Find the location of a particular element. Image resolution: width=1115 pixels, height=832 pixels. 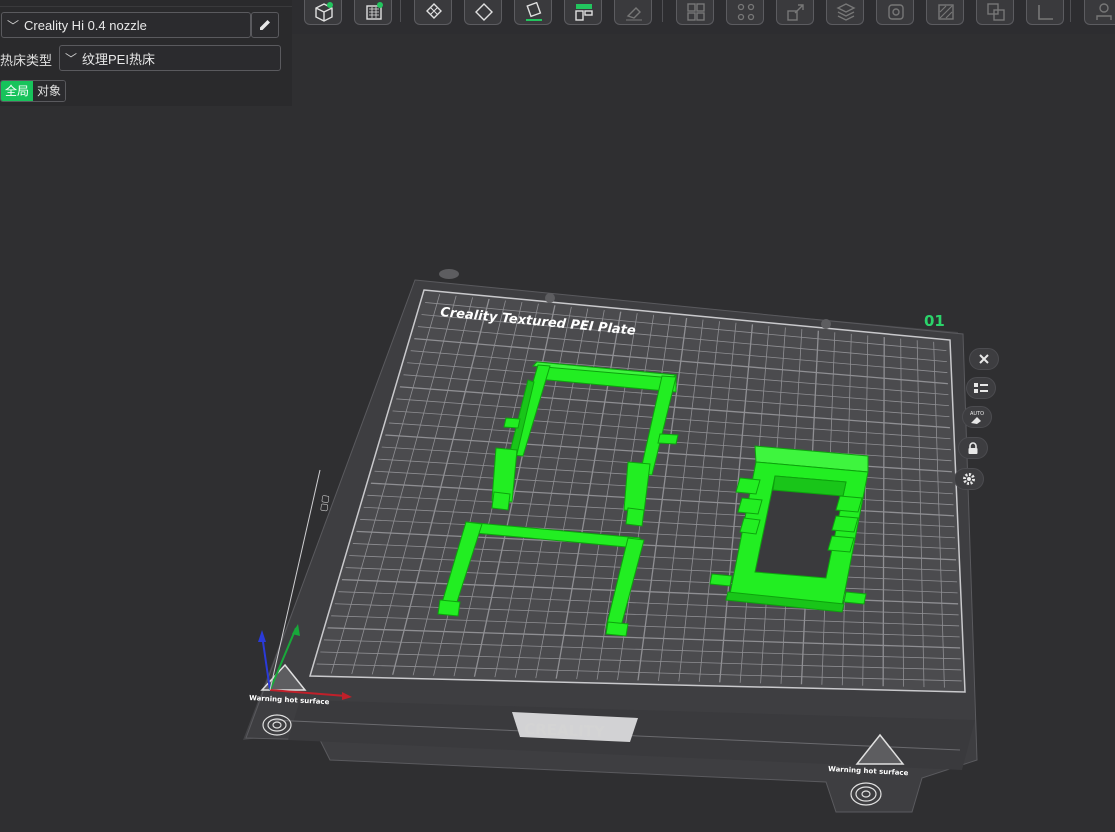

auto-orient-icon: AUTO is located at coordinates (977, 417).